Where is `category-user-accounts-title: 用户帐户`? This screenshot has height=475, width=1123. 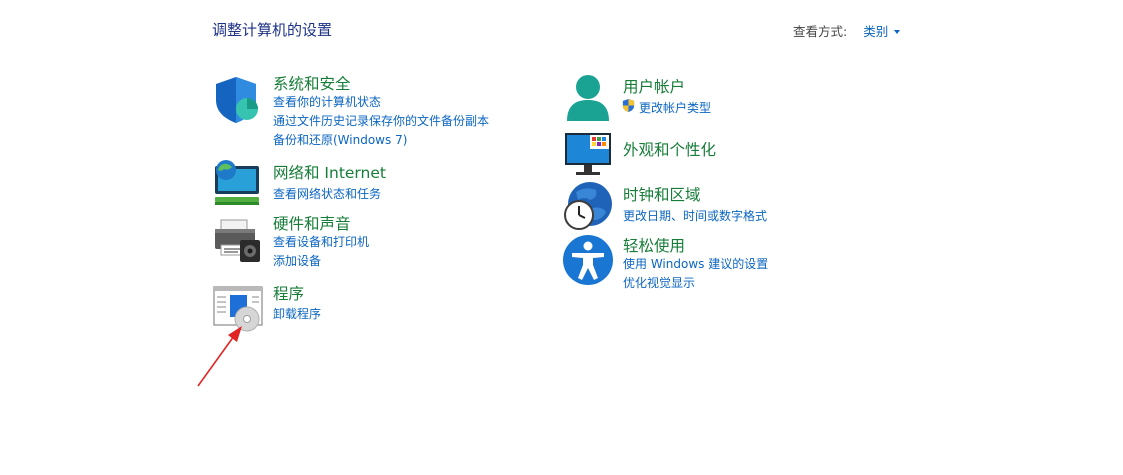
category-user-accounts-title: 用户帐户 is located at coordinates (654, 86).